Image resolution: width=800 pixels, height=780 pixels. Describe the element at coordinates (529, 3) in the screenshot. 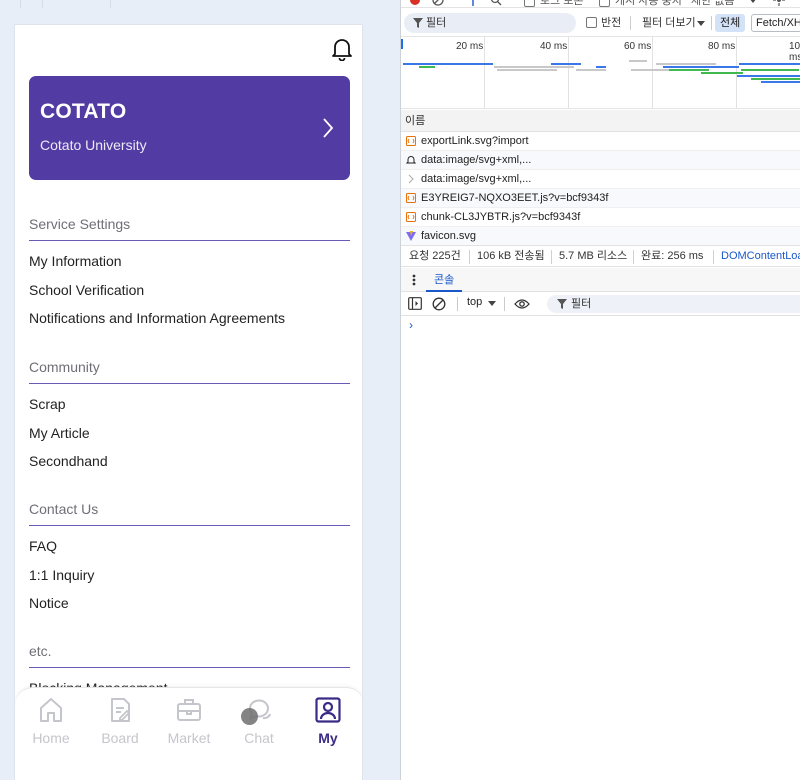

I see `preserve-log-checkbox` at that location.